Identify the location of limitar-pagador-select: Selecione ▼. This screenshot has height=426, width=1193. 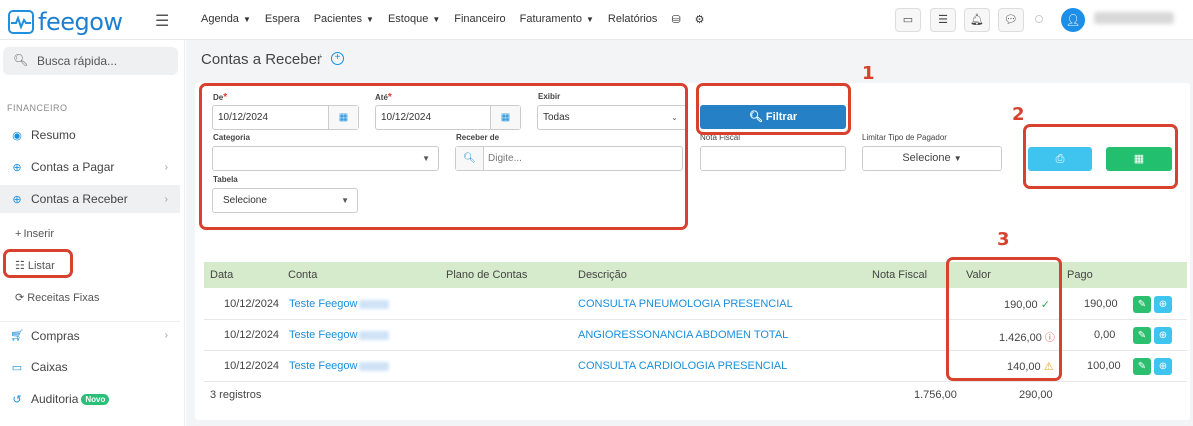
(932, 158).